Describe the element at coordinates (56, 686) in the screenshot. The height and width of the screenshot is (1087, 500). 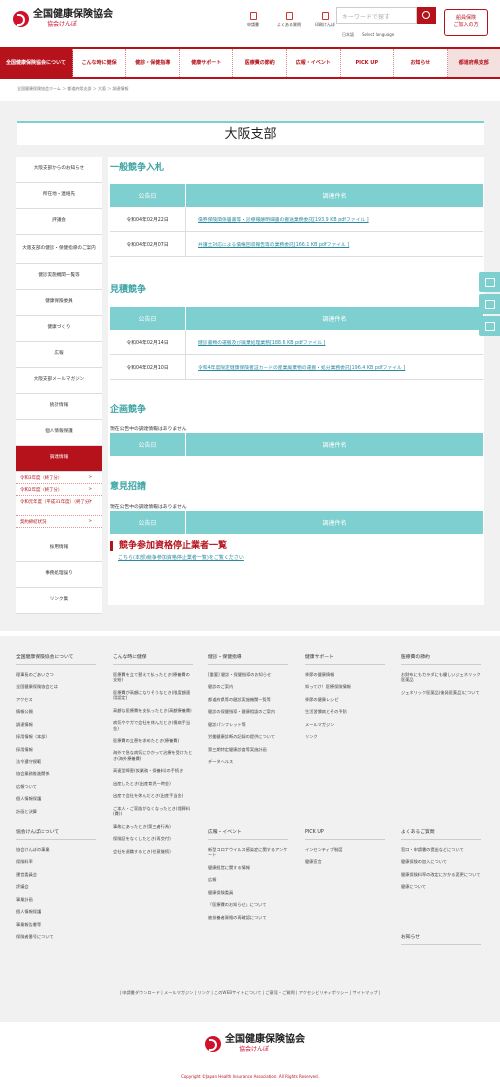
I see `footer-link: 全国健康保険協会とは` at that location.